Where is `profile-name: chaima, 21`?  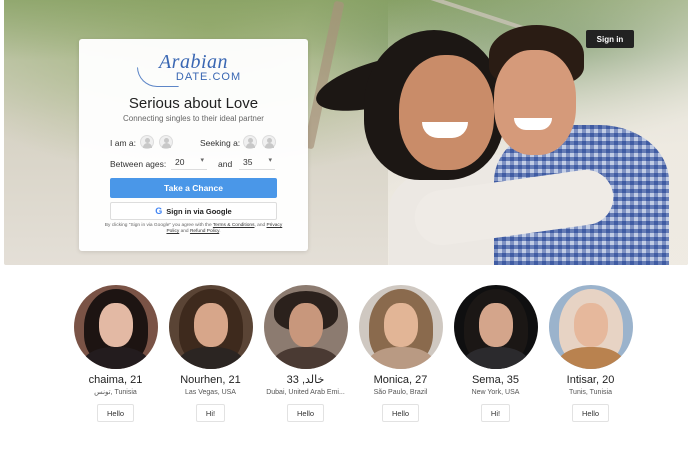
profile-name: chaima, 21 is located at coordinates (115, 380).